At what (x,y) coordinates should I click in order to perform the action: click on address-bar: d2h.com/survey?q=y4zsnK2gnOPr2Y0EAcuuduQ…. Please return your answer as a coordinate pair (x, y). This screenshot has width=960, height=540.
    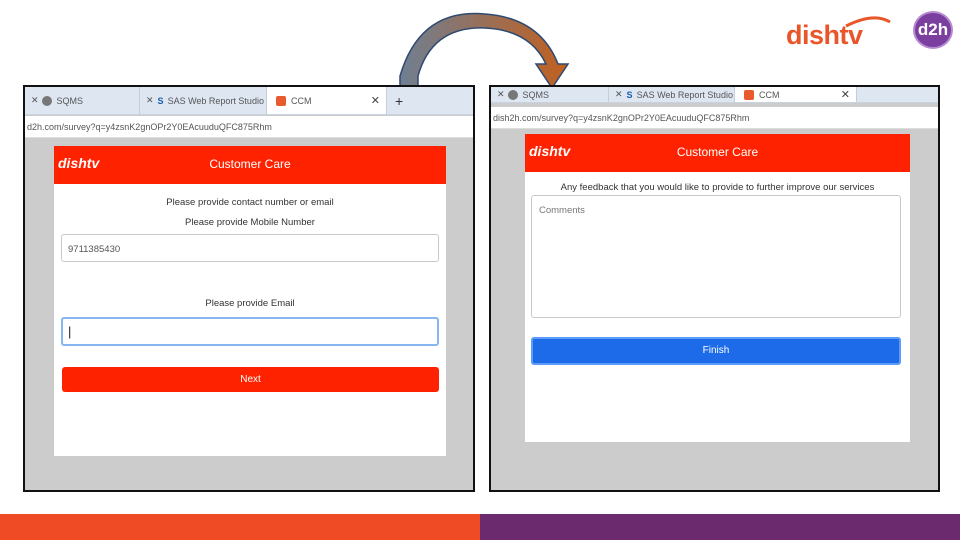
    Looking at the image, I should click on (249, 127).